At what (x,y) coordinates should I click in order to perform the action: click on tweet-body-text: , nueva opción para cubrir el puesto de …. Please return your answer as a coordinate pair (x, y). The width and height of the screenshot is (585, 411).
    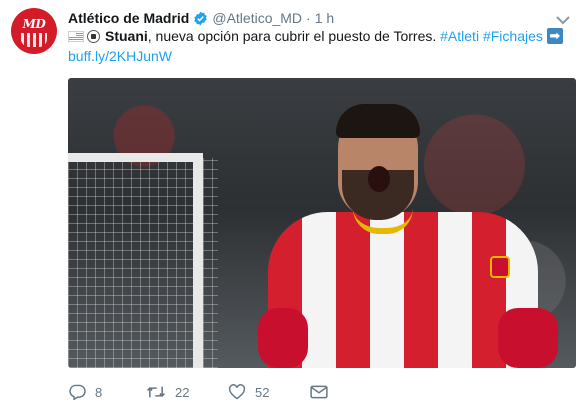
    Looking at the image, I should click on (294, 36).